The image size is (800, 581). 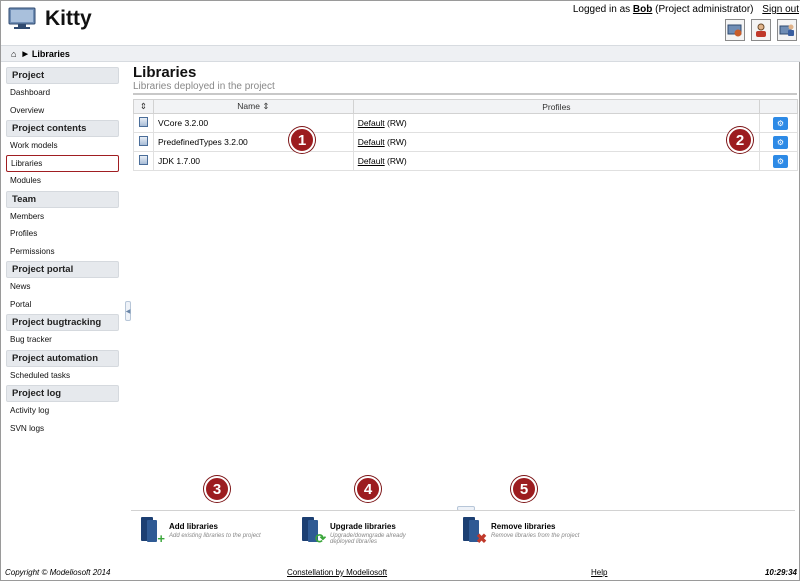 I want to click on sidebar-item-profiles: Profiles, so click(x=62, y=234).